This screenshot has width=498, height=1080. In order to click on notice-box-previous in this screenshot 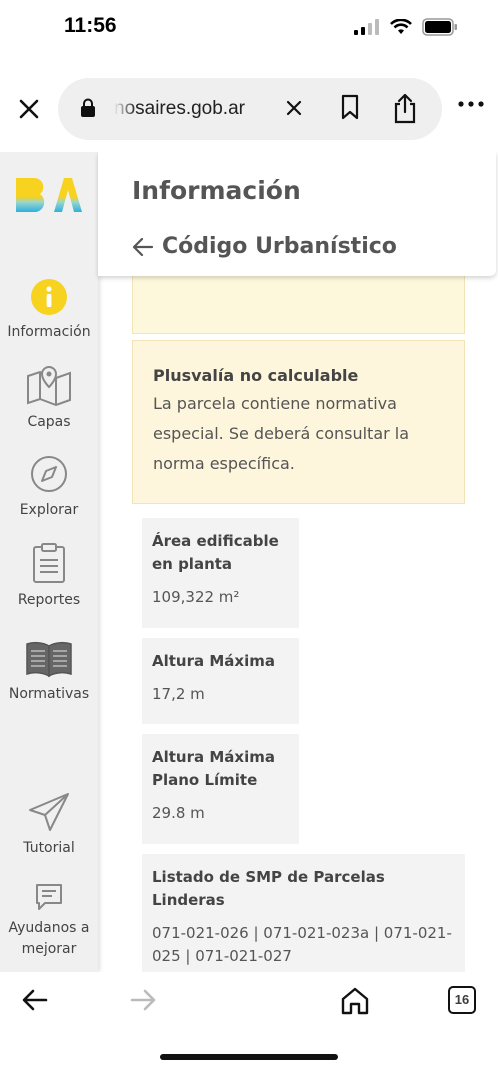, I will do `click(298, 305)`.